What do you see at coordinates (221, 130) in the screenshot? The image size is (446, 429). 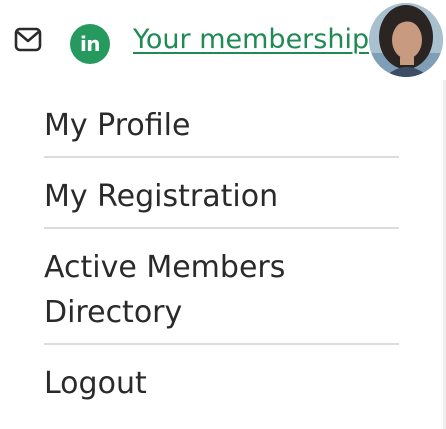 I see `menu-item-my-profile: My Profile` at bounding box center [221, 130].